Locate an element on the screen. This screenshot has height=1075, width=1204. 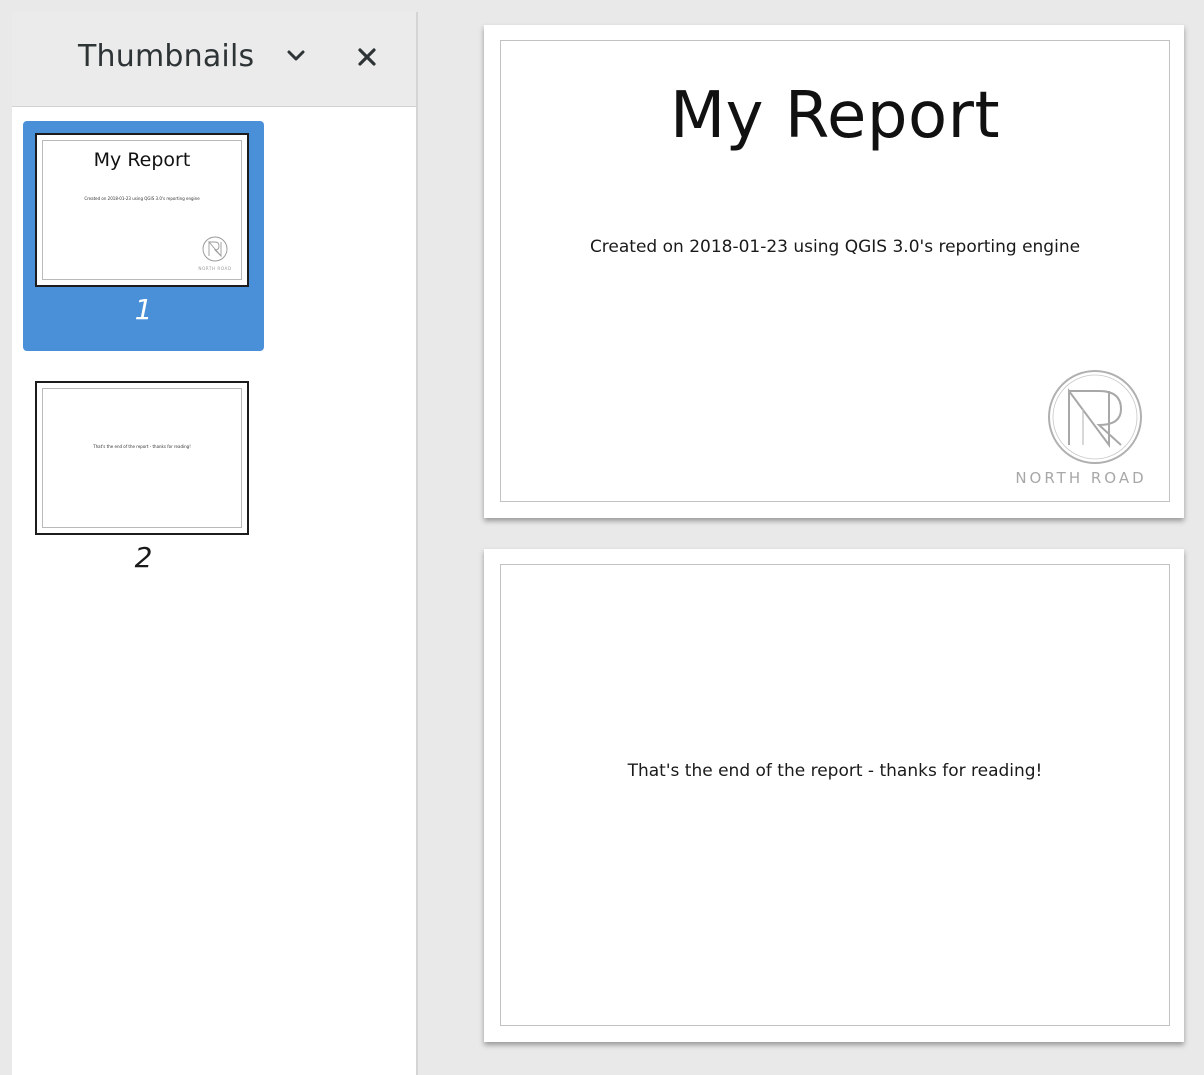
thumbnails-dropdown-button: Thumbnails is located at coordinates (193, 56).